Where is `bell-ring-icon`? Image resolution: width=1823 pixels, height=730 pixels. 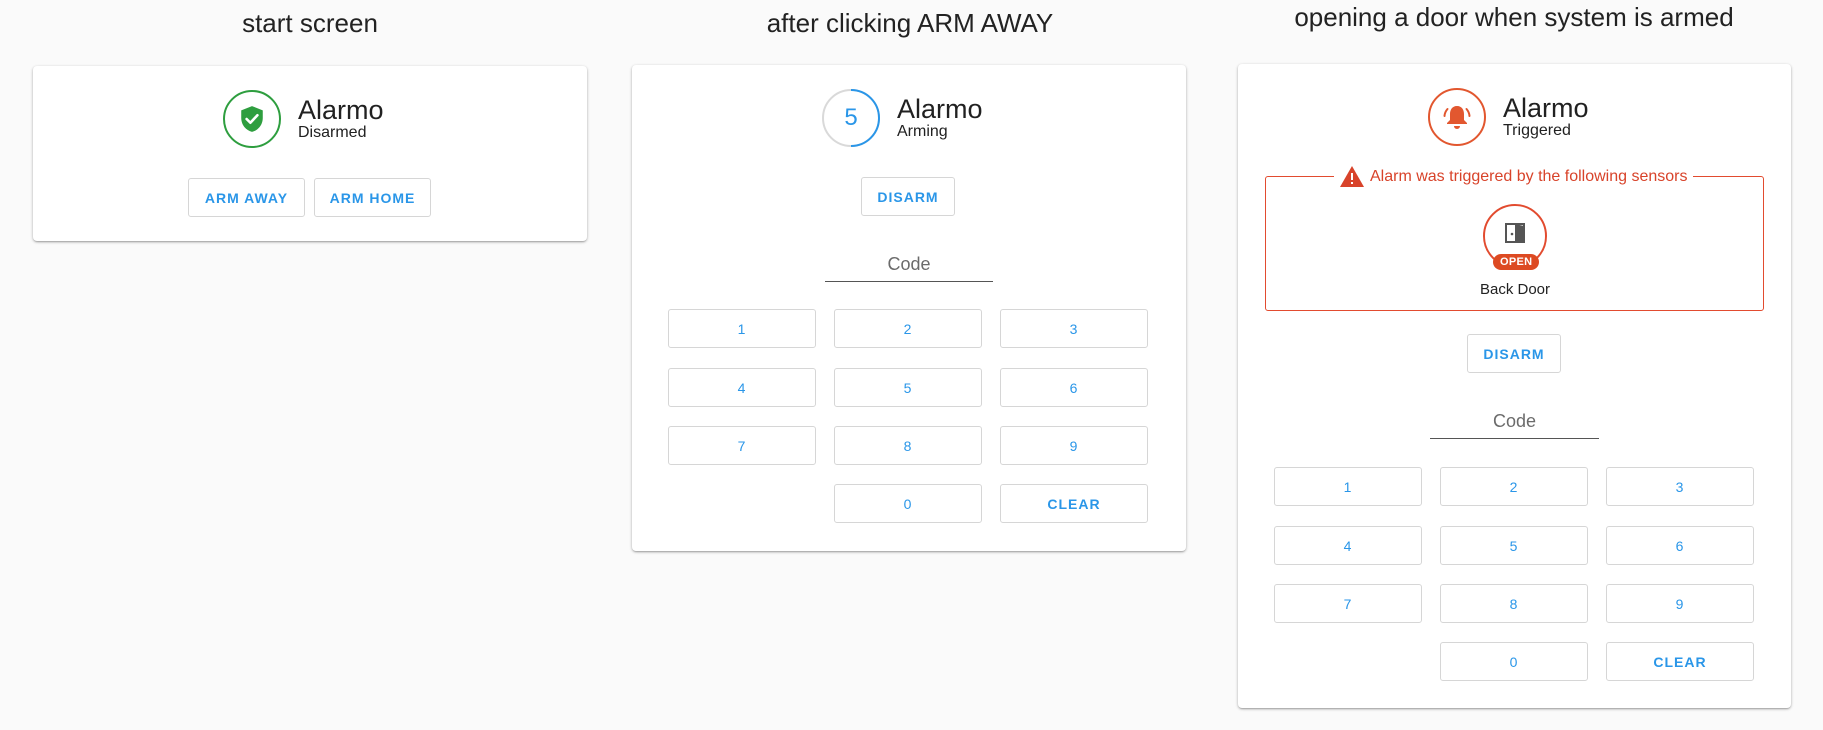
bell-ring-icon is located at coordinates (1457, 117).